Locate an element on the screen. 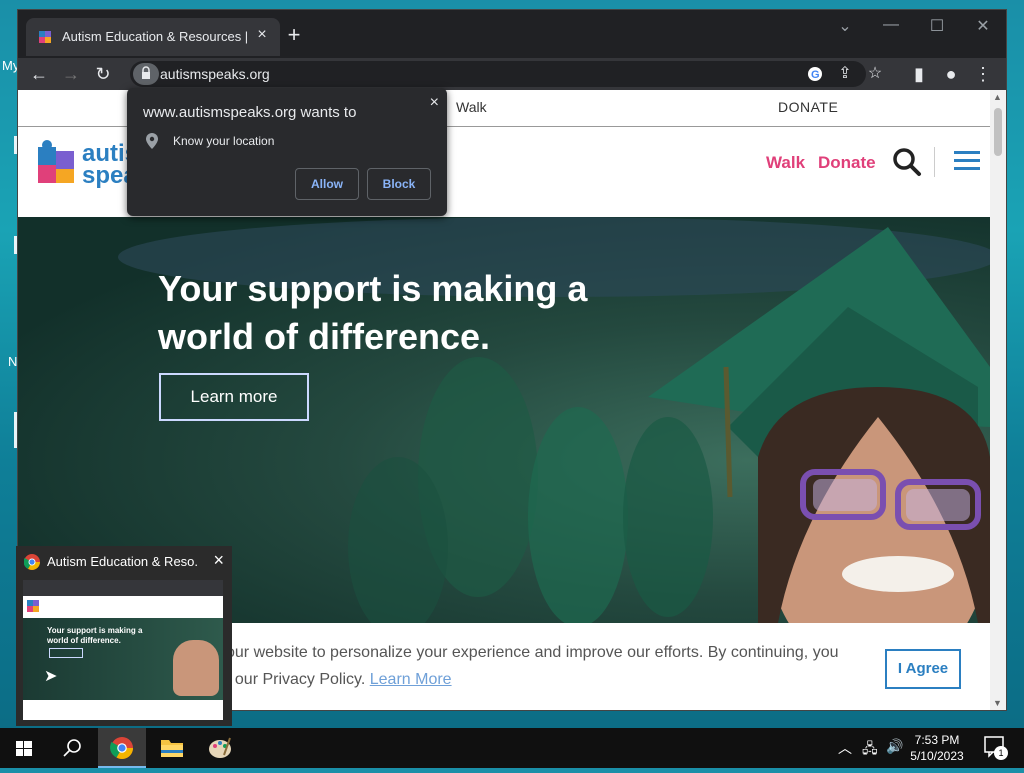  search-taskbar-button is located at coordinates (72, 748).